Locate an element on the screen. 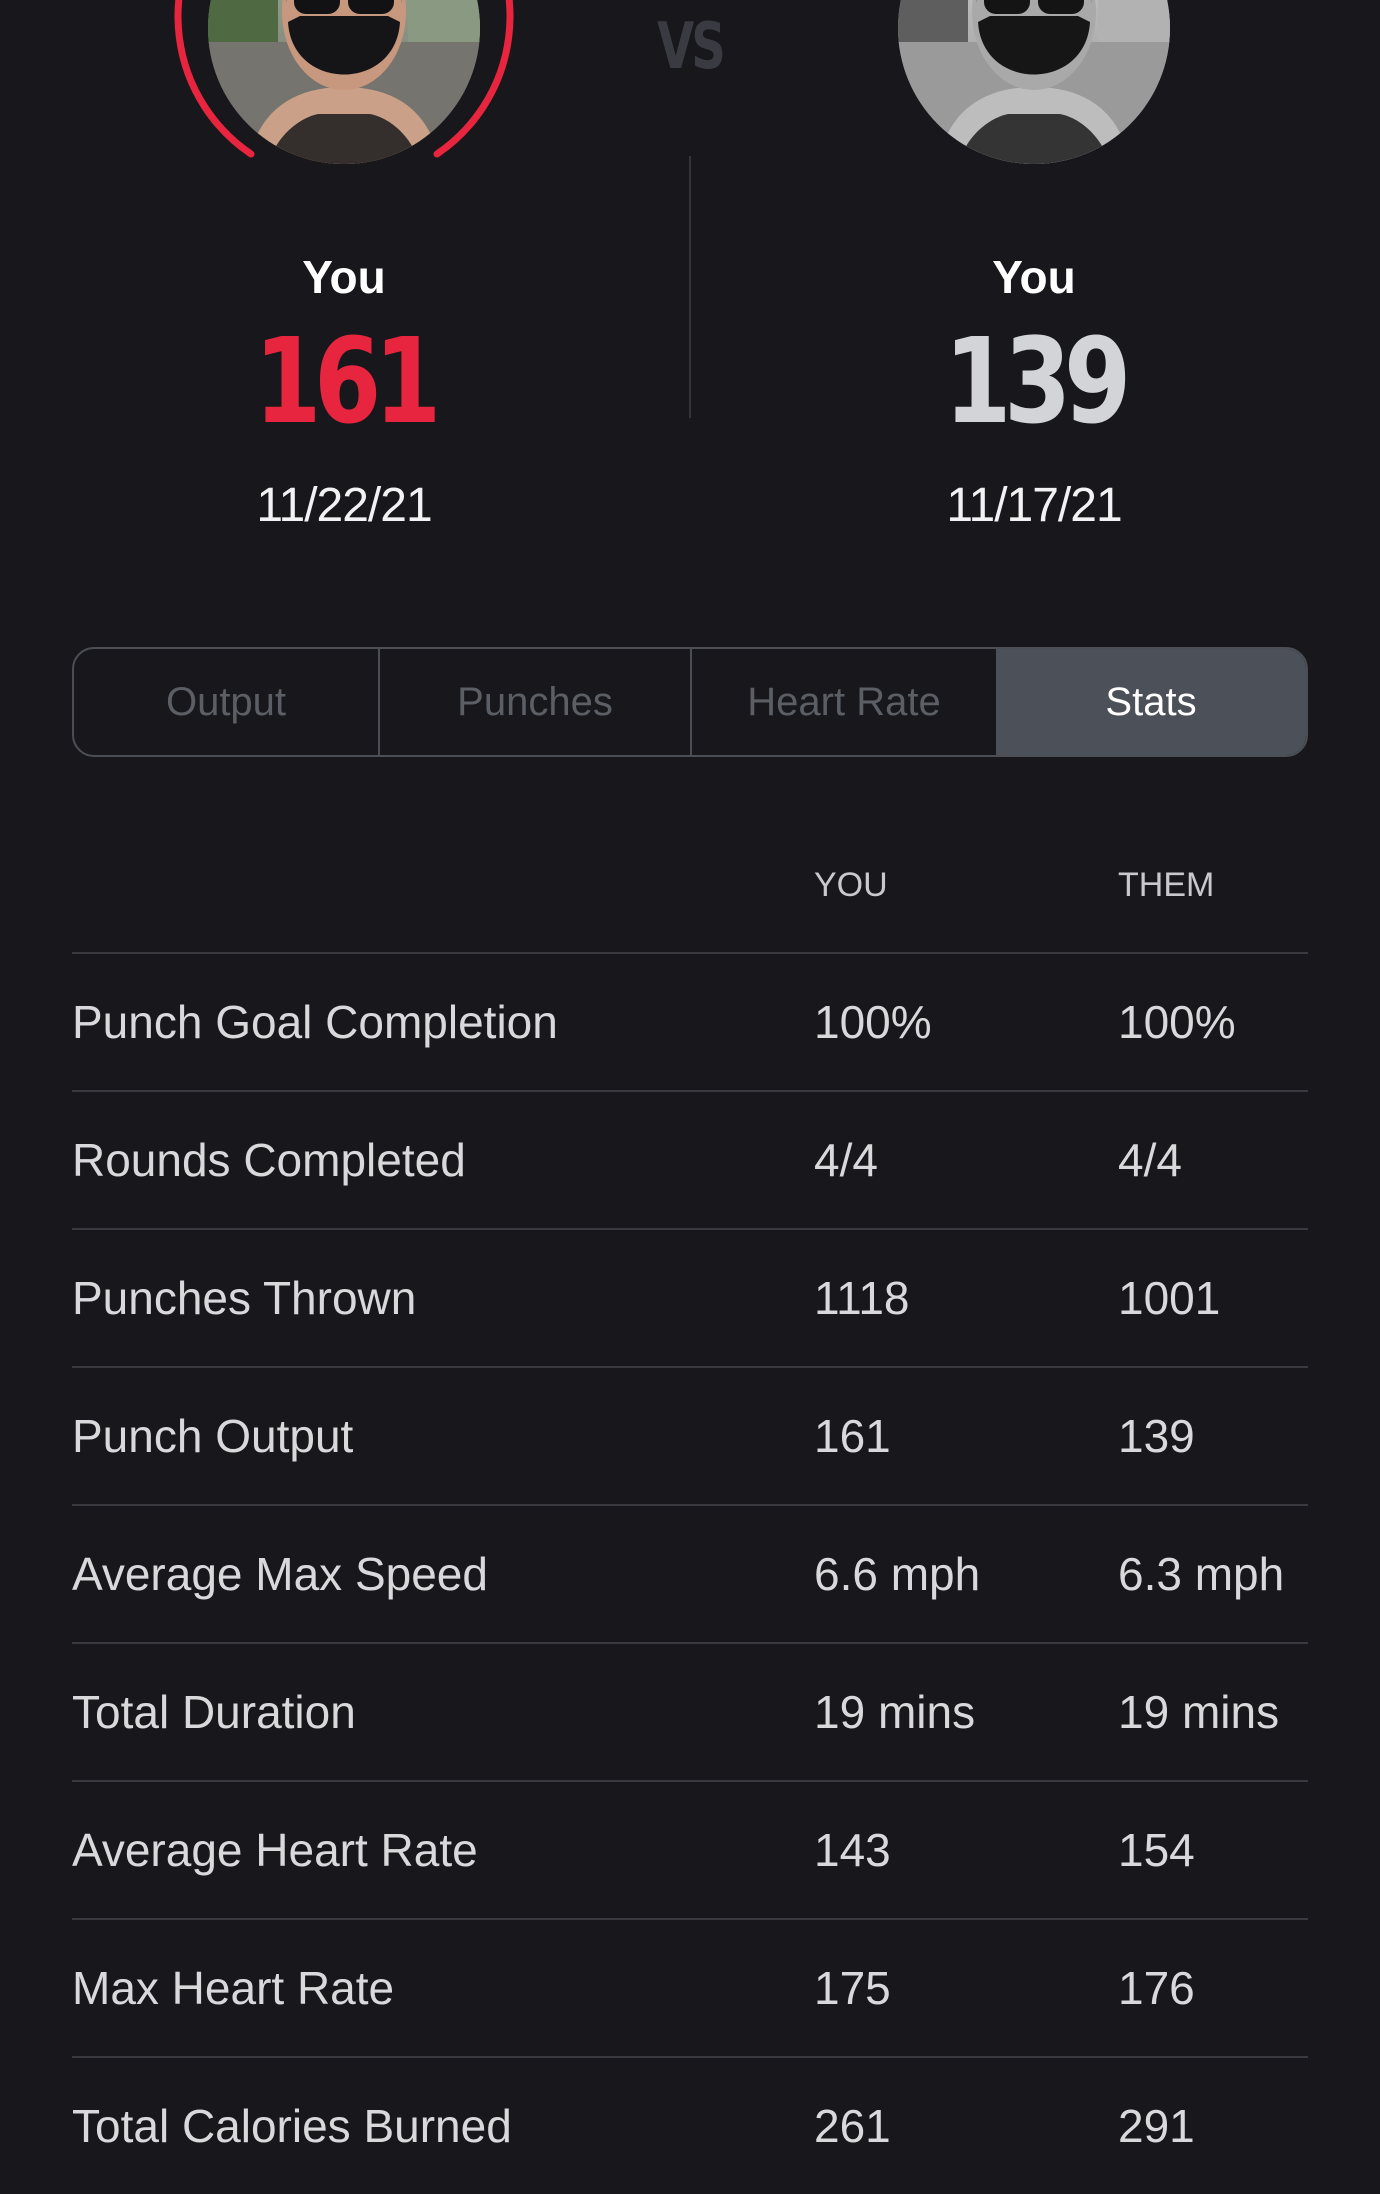 The width and height of the screenshot is (1380, 2194). stat-value-you: 100% is located at coordinates (873, 1022).